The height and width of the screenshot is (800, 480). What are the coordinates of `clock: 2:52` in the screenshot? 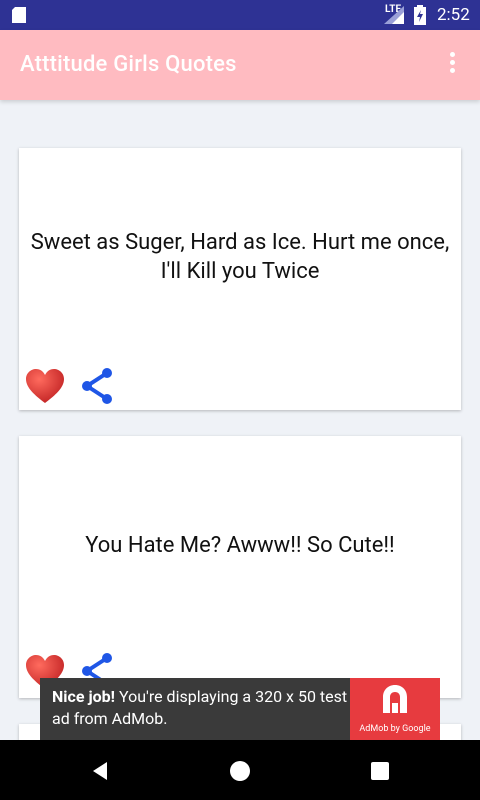 It's located at (453, 15).